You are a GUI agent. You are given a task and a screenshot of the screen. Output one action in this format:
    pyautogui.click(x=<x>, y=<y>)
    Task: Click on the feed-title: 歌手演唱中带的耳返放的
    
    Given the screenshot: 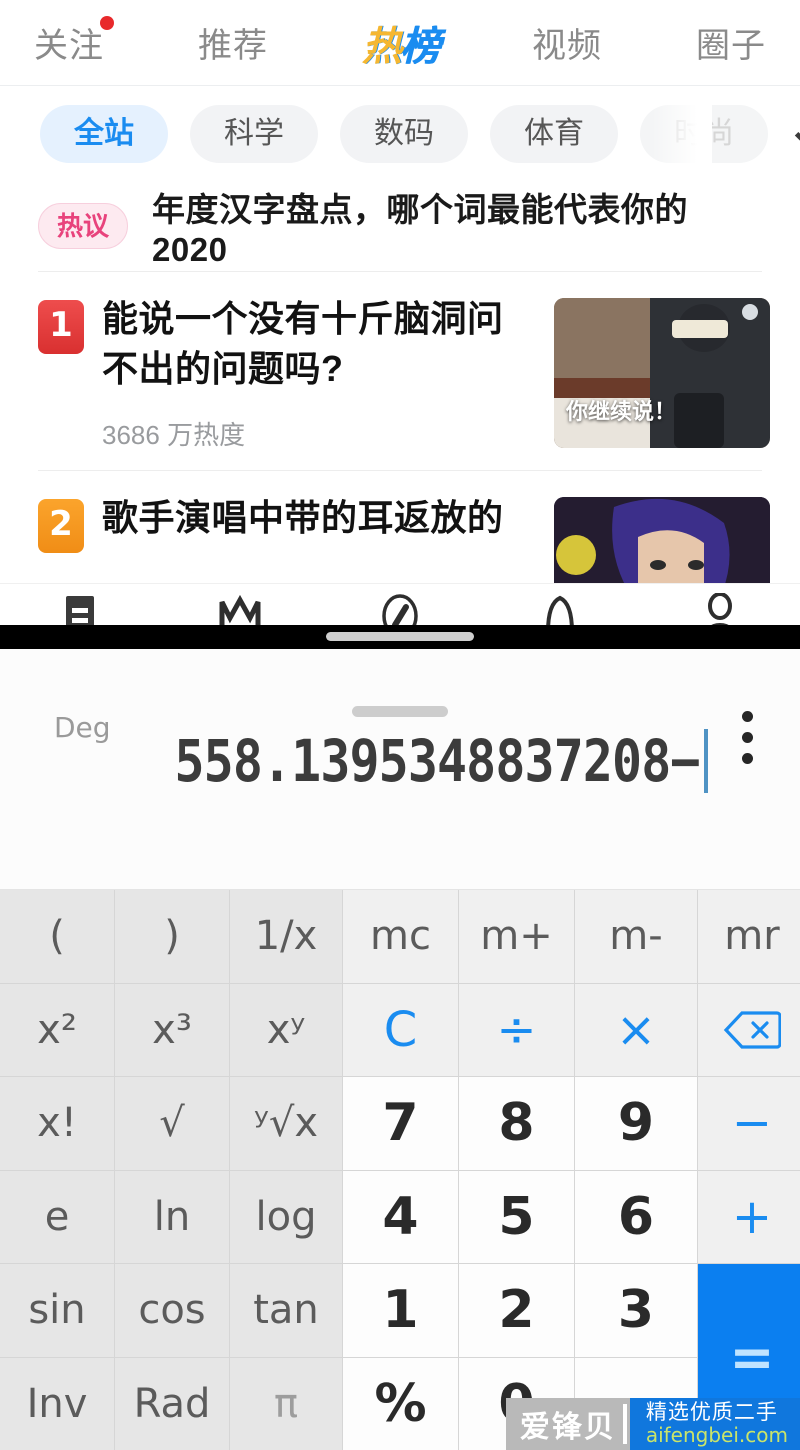 What is the action you would take?
    pyautogui.click(x=303, y=518)
    